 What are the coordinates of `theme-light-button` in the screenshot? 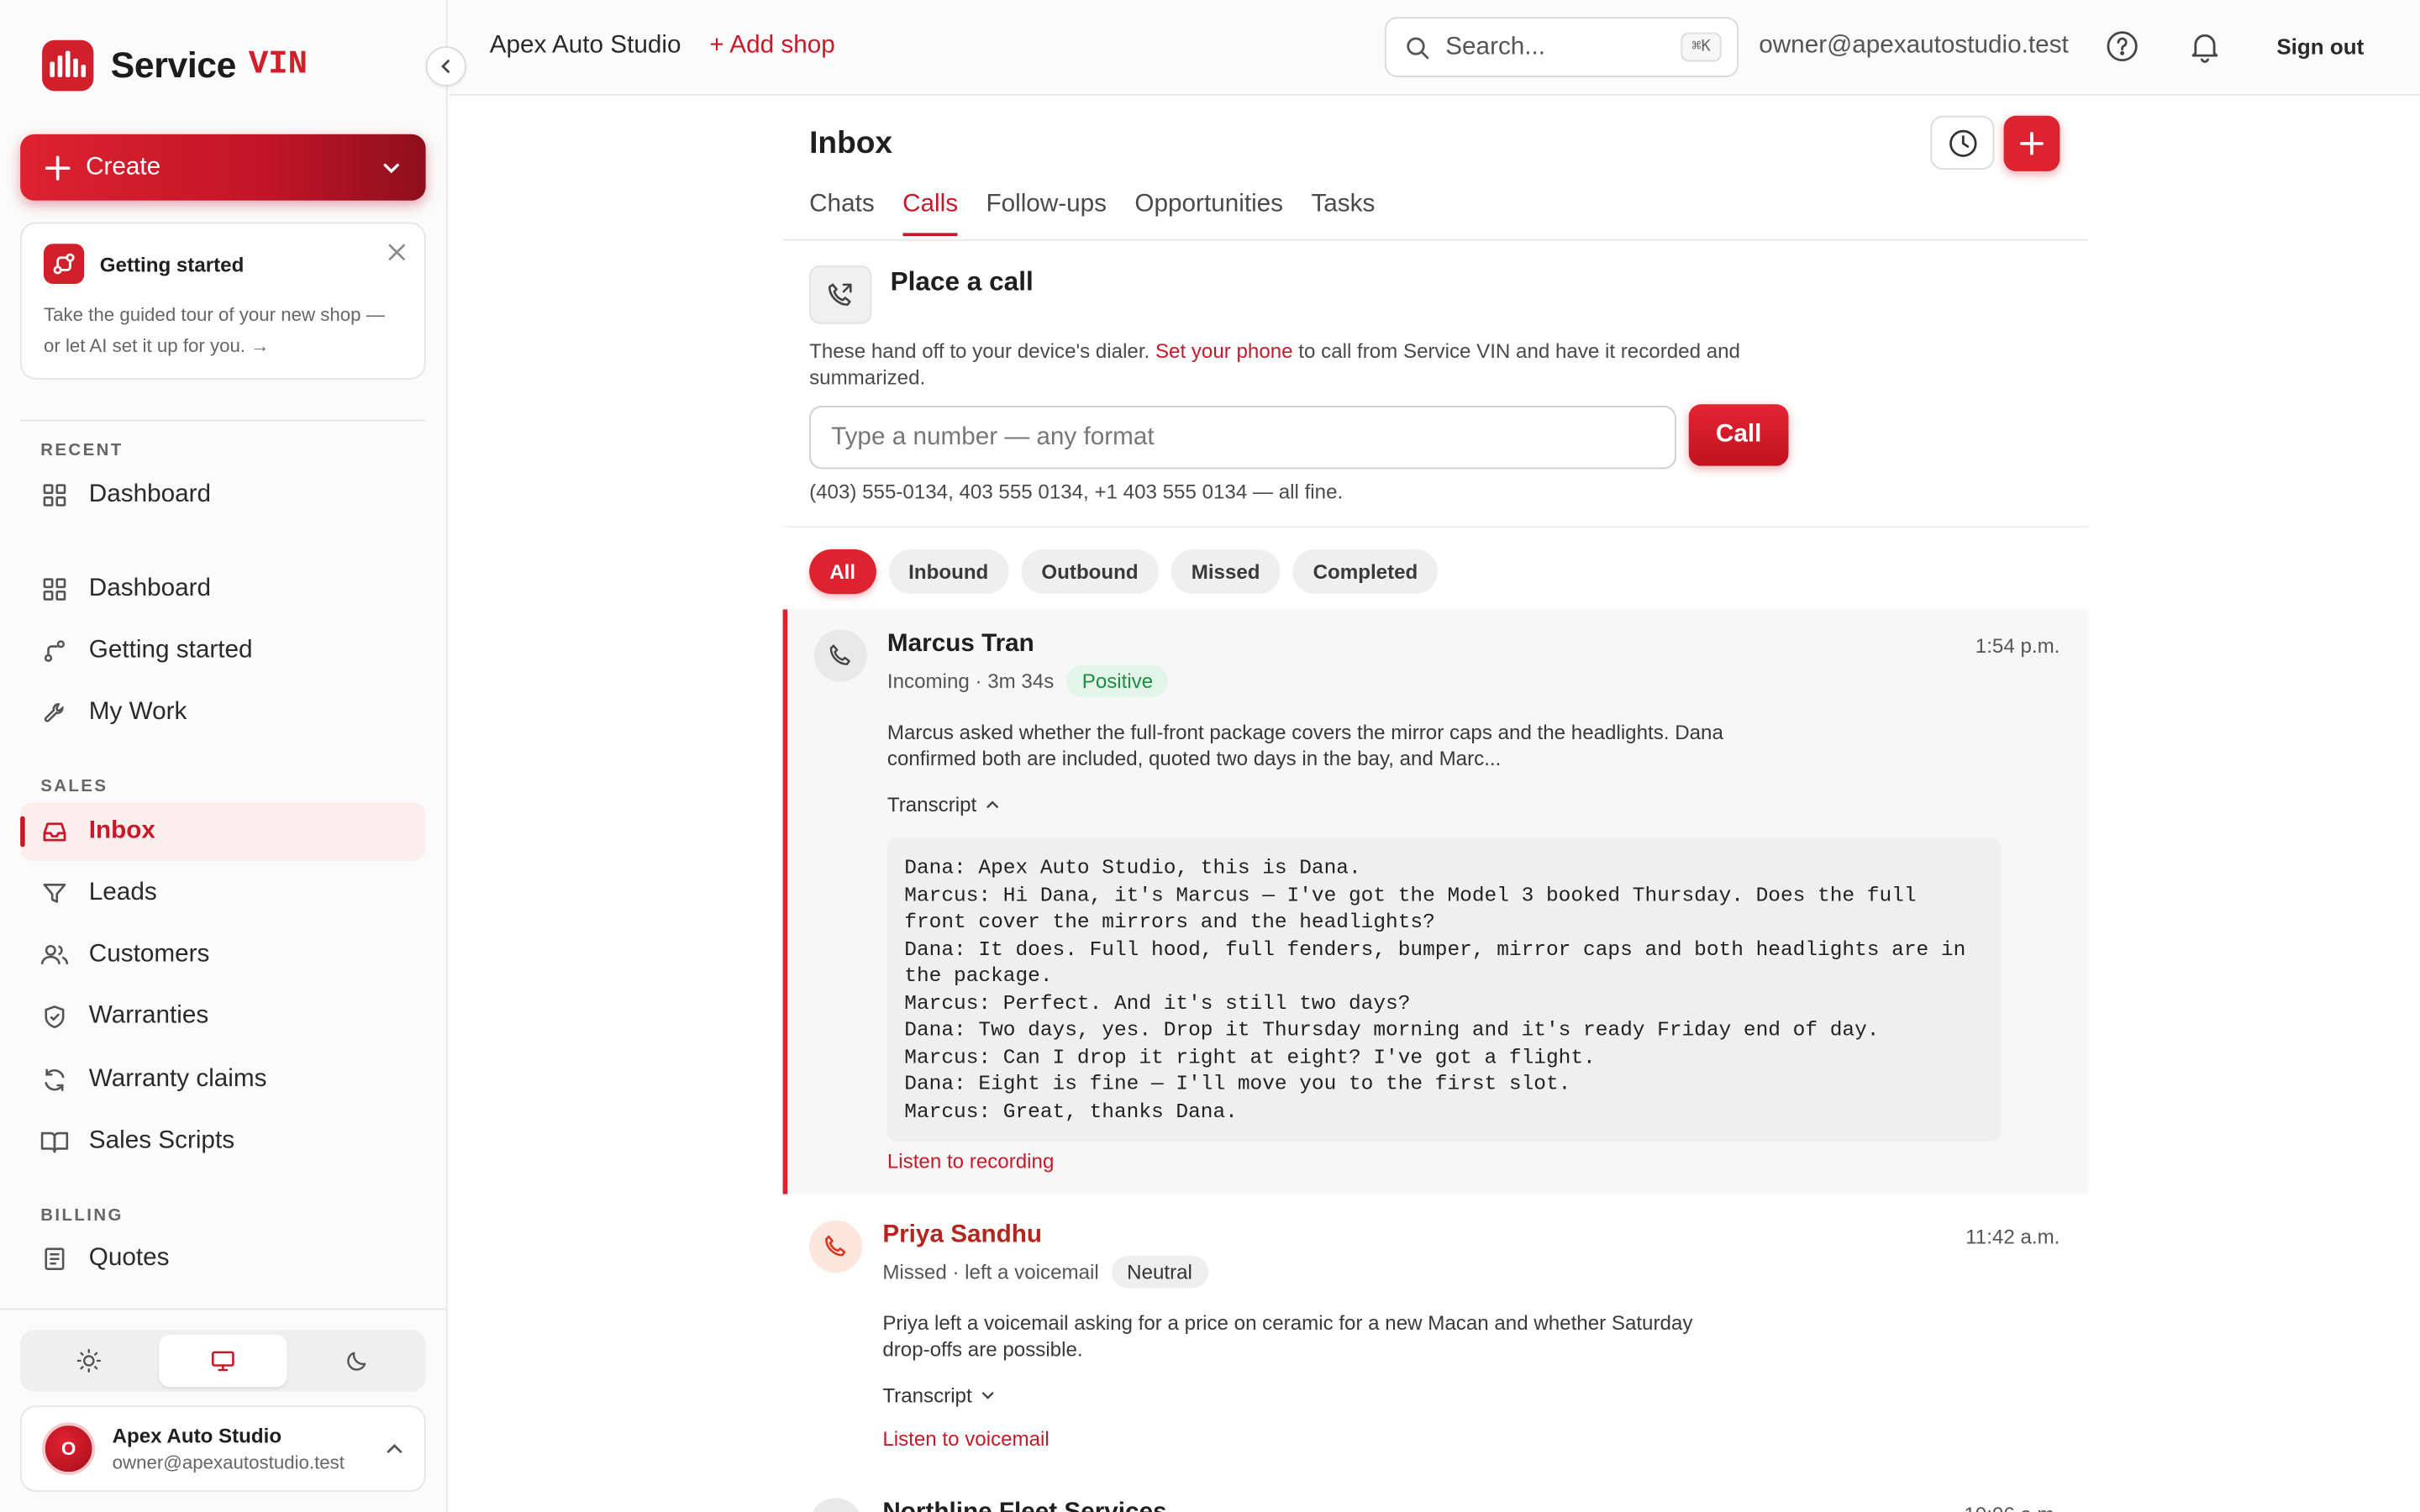 It's located at (90, 1361).